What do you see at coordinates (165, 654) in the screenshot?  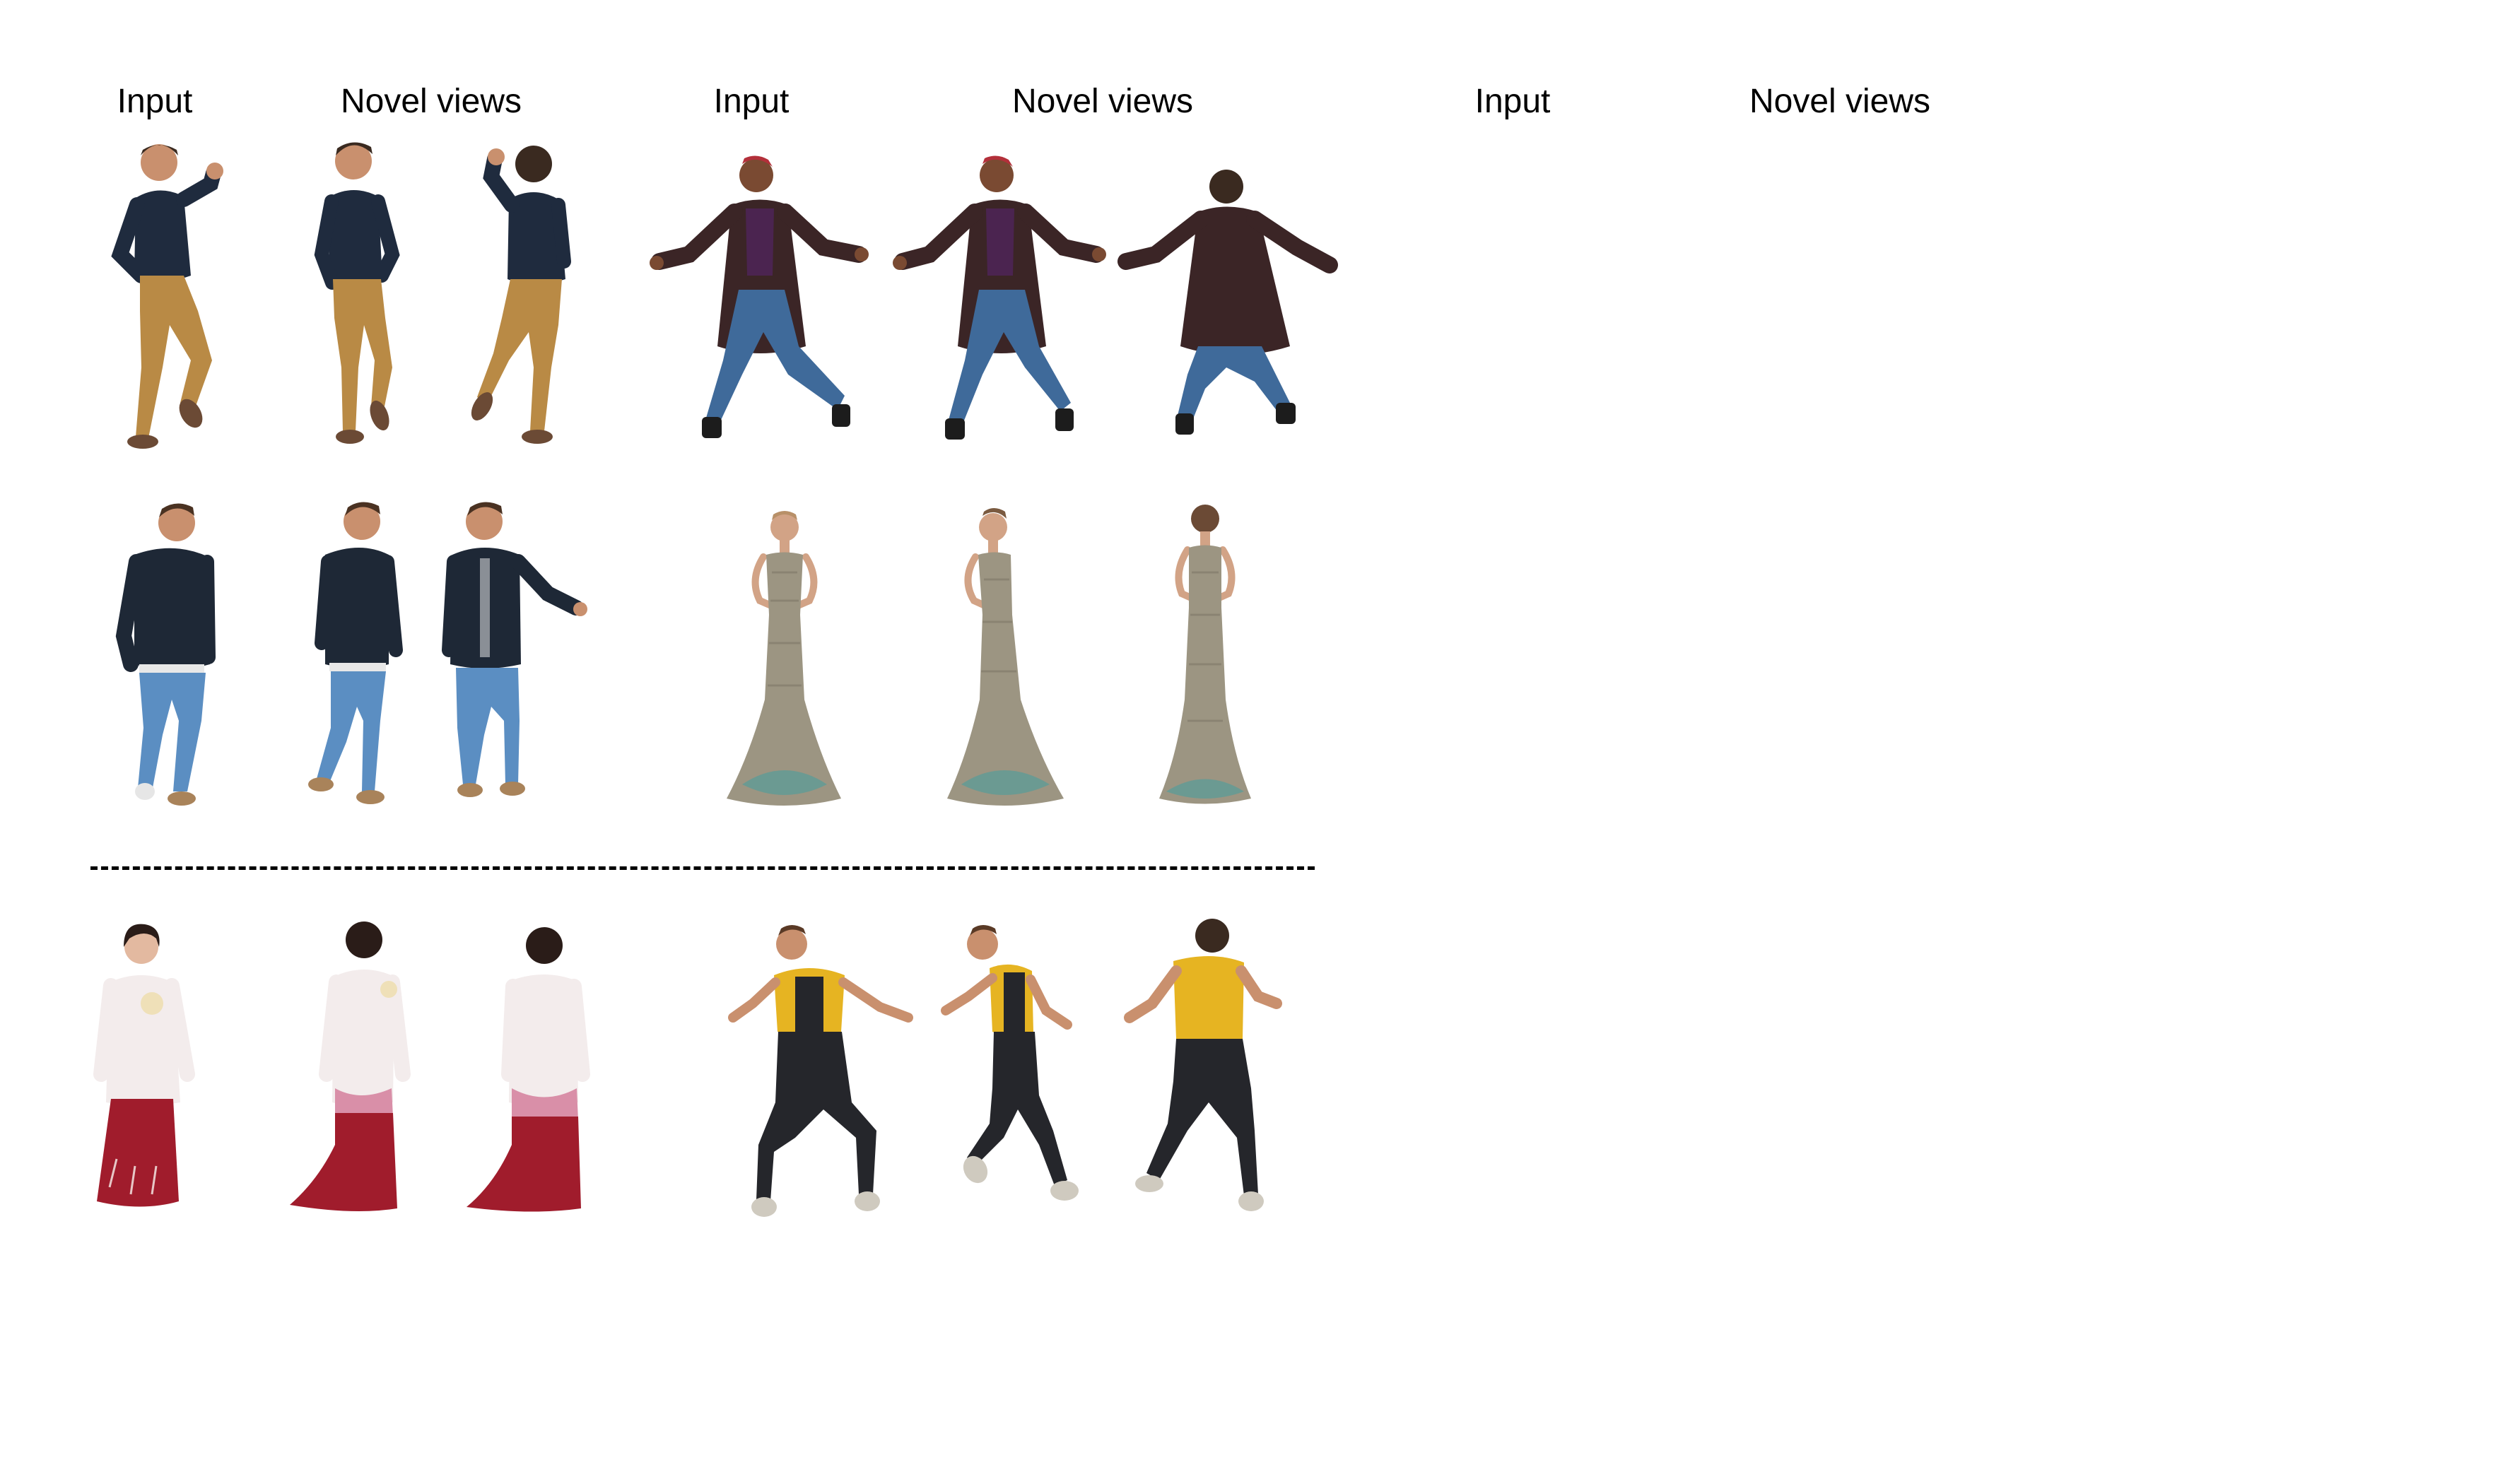 I see `figure-jacket-man-input` at bounding box center [165, 654].